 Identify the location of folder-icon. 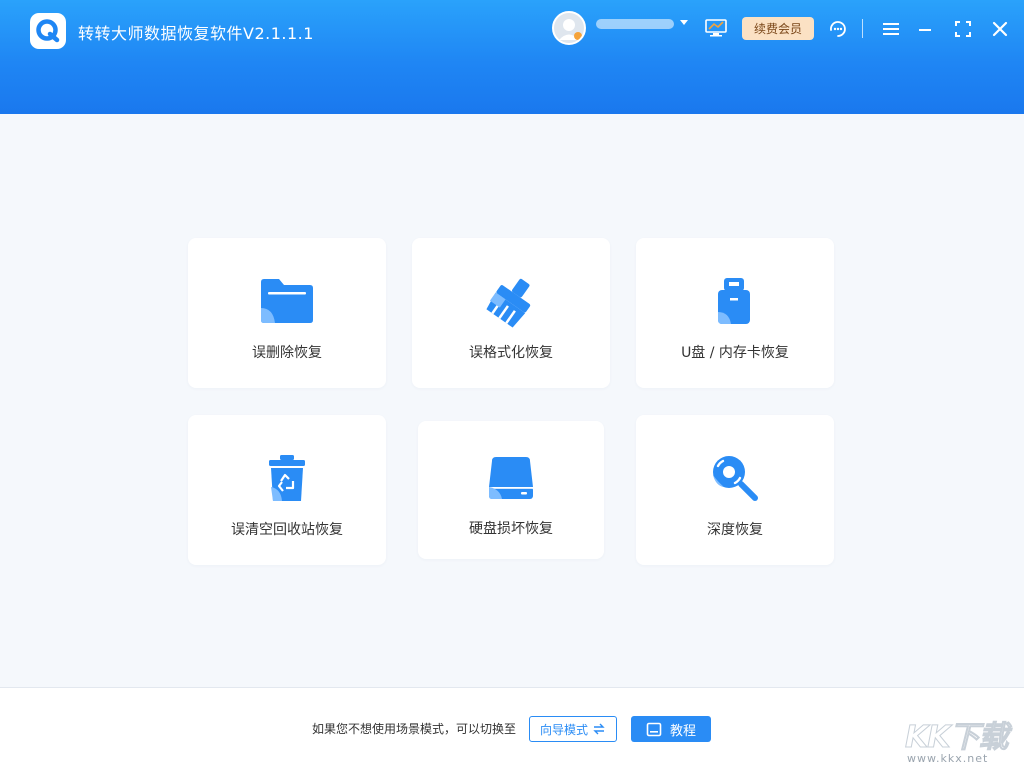
(287, 303).